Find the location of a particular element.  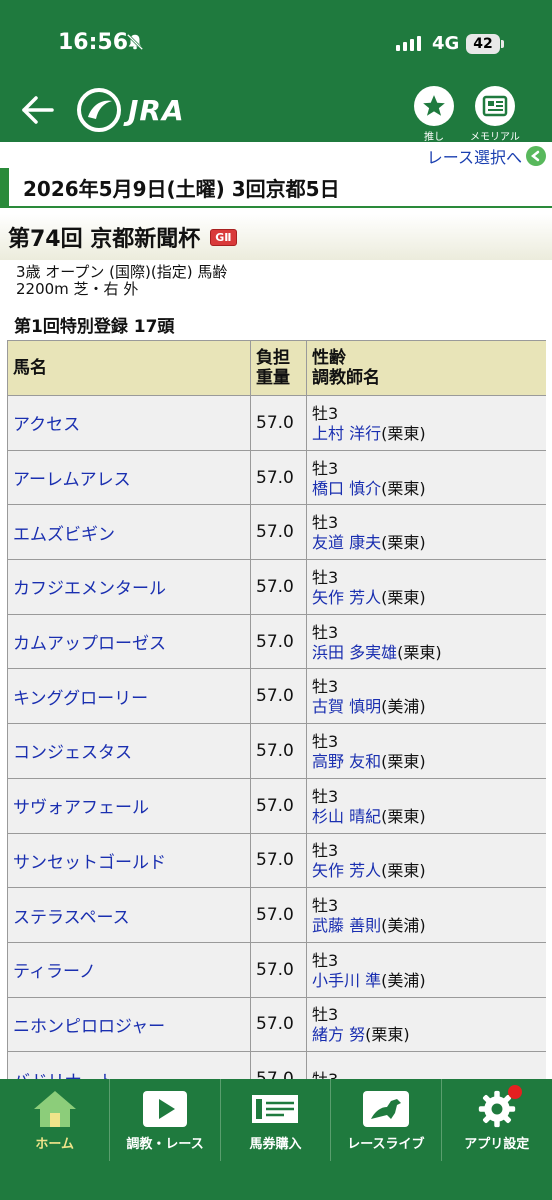

horse-trainer-cell: 牡3 浜田 多実雄(栗東) is located at coordinates (426, 641).